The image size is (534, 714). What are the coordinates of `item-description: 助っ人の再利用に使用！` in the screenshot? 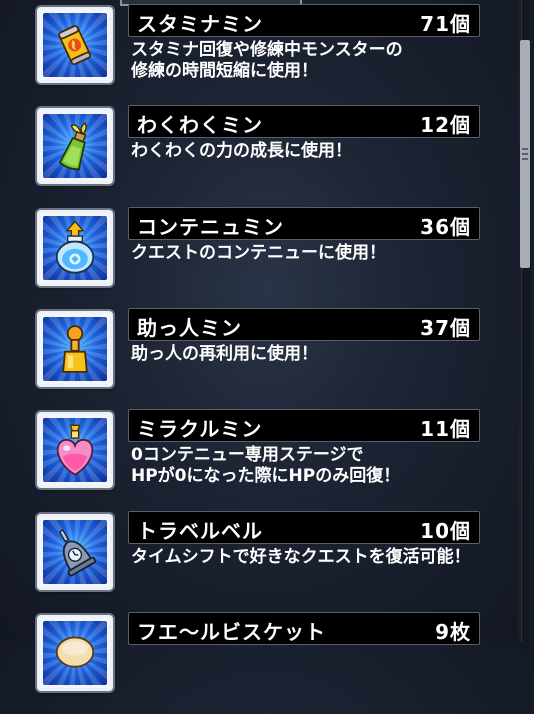 It's located at (316, 354).